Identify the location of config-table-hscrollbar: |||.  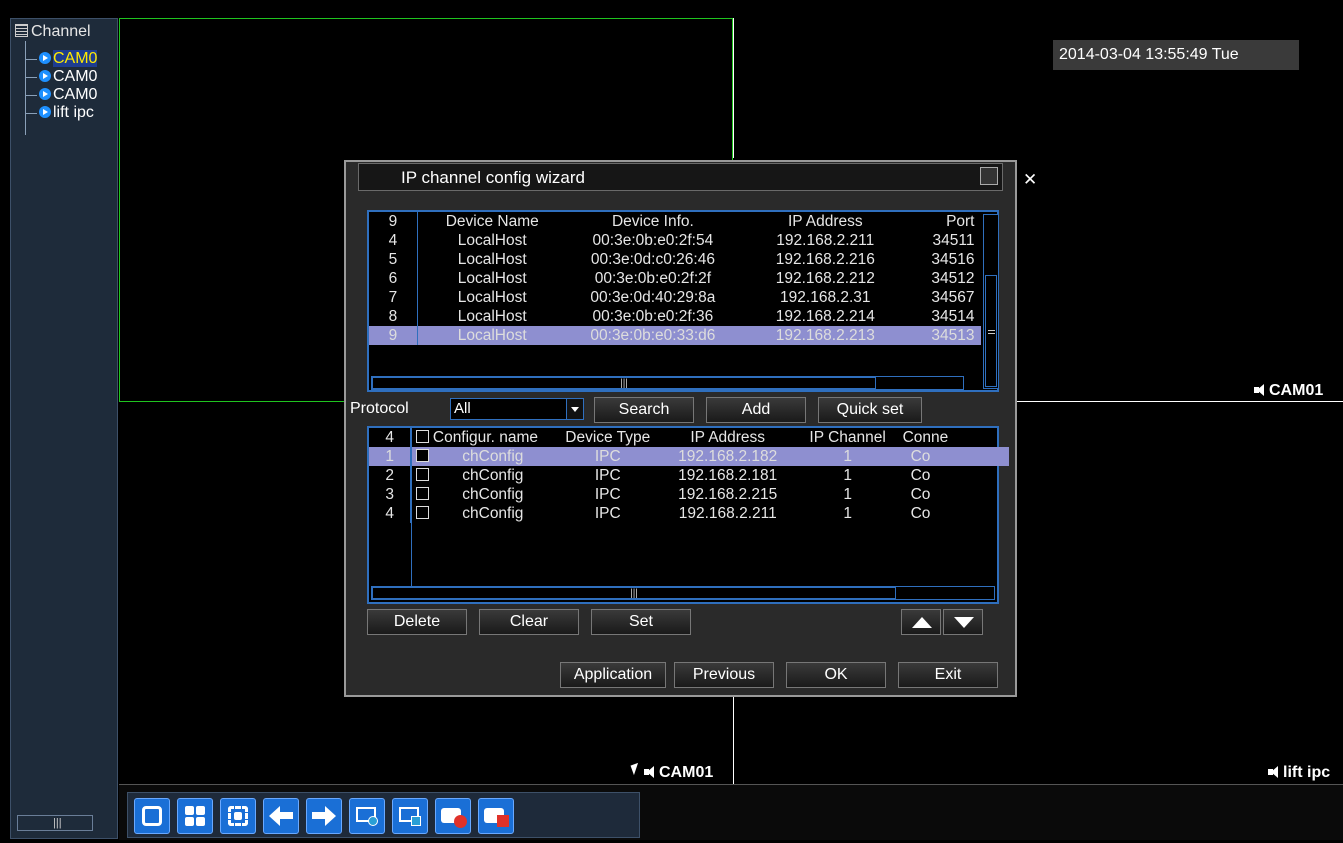
(683, 593).